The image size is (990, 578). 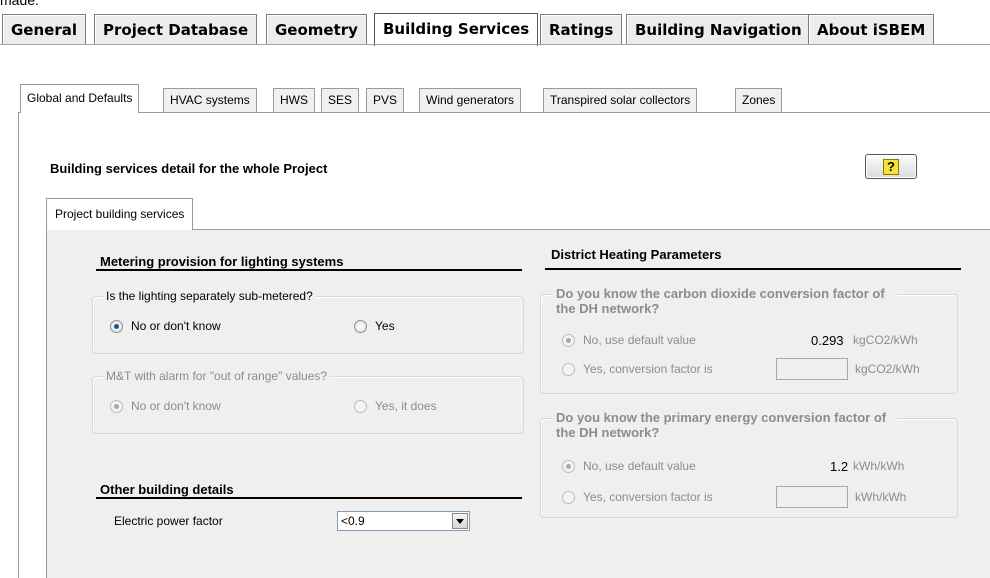 I want to click on tab-ratings: Ratings, so click(x=581, y=29).